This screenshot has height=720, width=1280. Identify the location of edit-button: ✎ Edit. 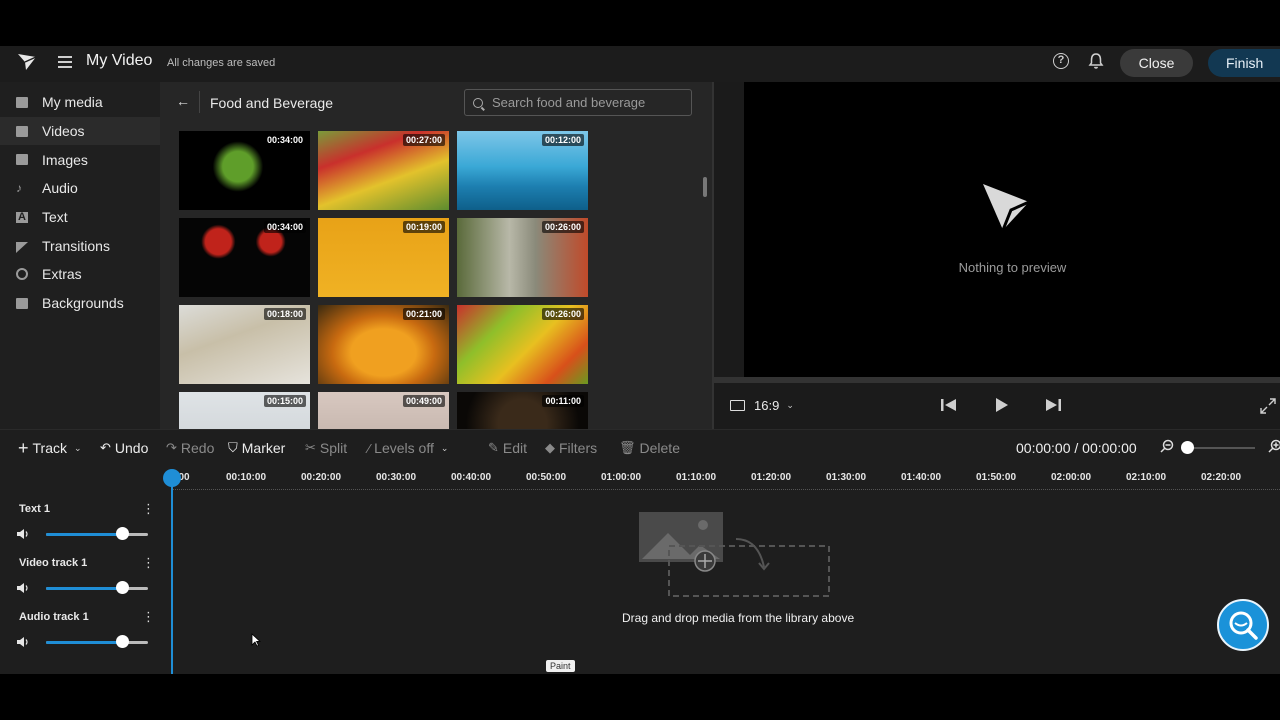
(507, 448).